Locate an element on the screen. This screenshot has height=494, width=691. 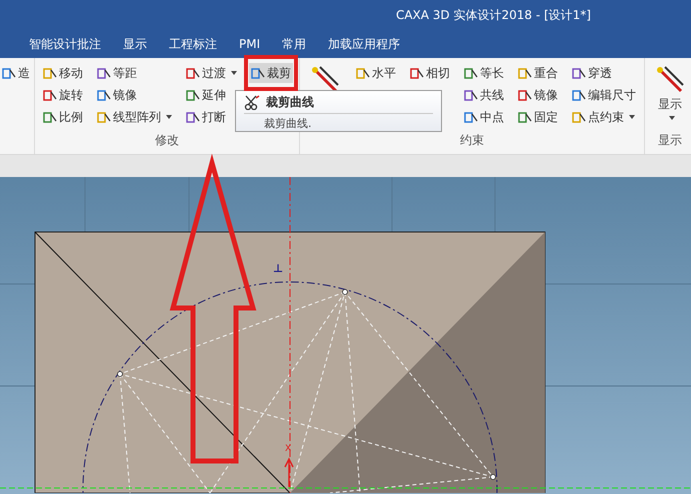
ribbon-tab: 工程标注 is located at coordinates (193, 44).